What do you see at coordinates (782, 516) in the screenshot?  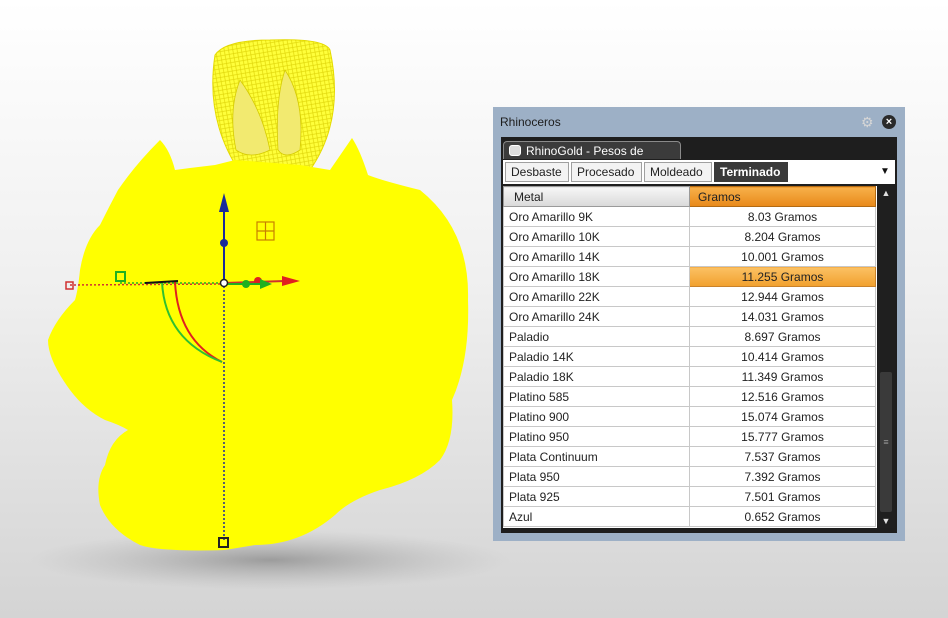 I see `gramos-cell: 0.652 Gramos` at bounding box center [782, 516].